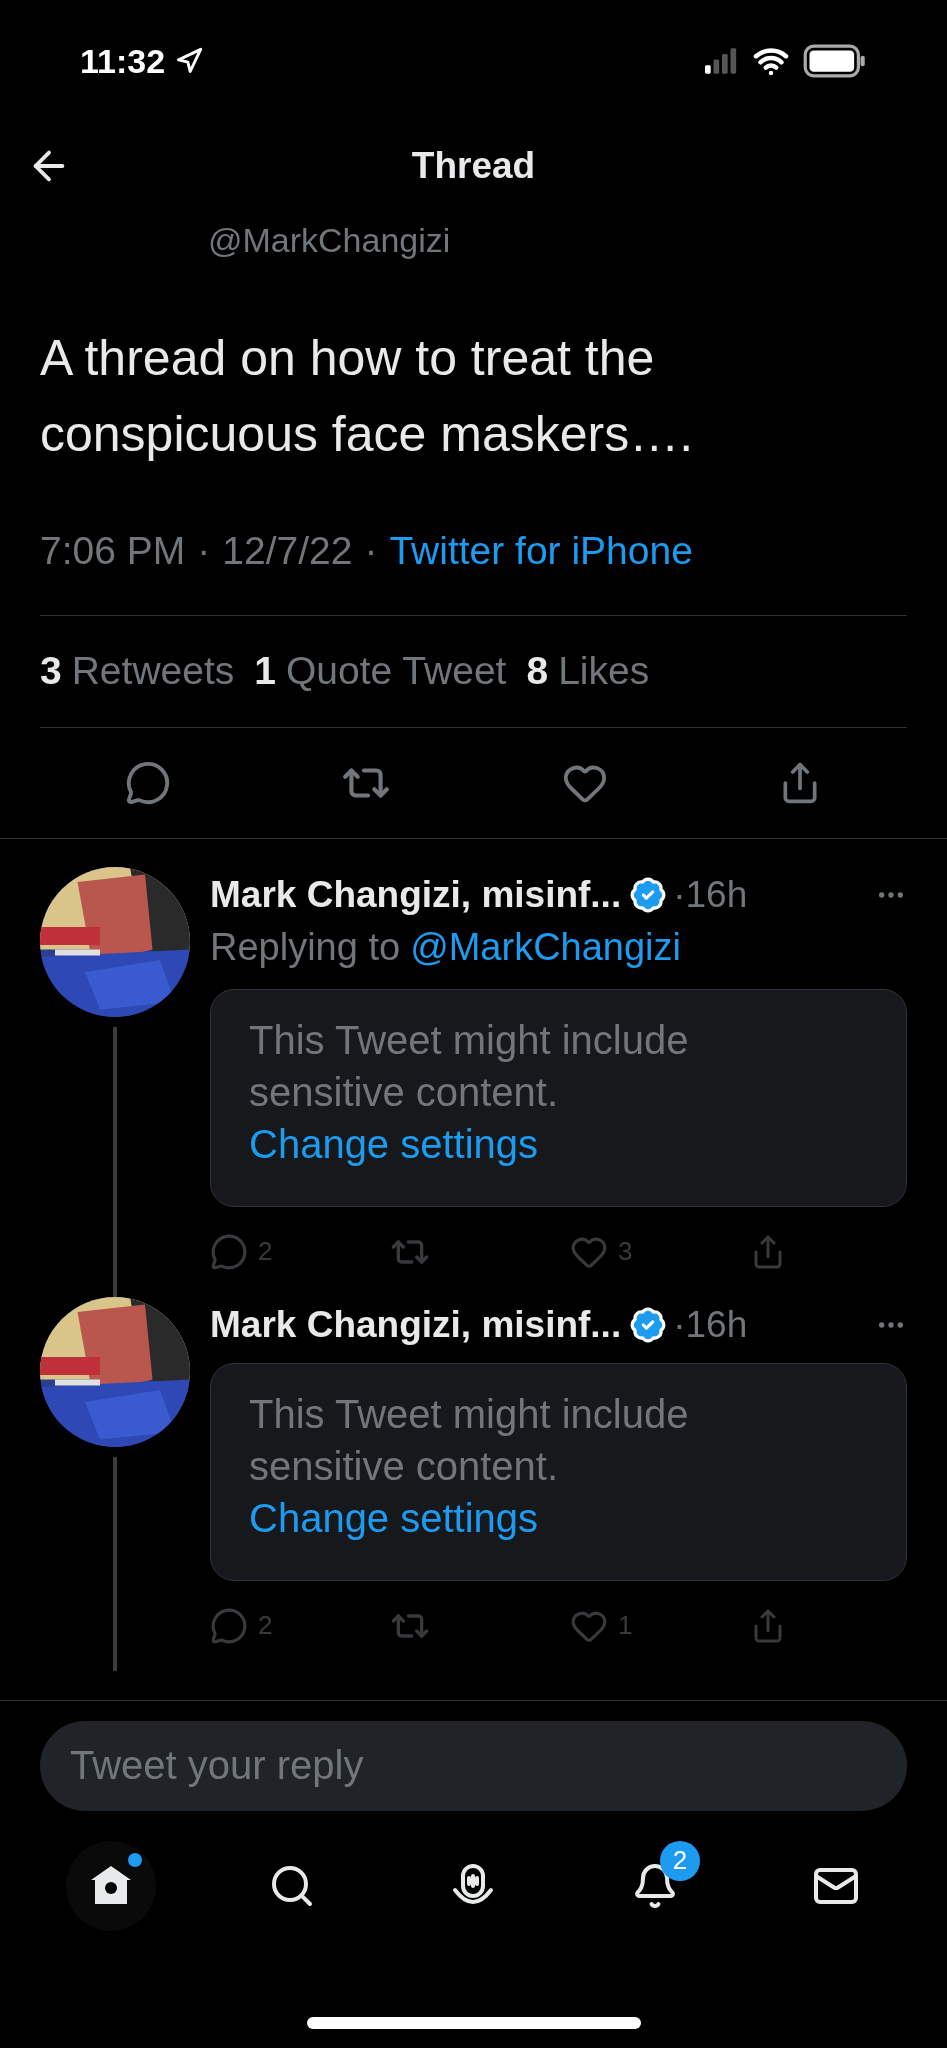 This screenshot has height=2048, width=947. Describe the element at coordinates (148, 782) in the screenshot. I see `reply-icon` at that location.